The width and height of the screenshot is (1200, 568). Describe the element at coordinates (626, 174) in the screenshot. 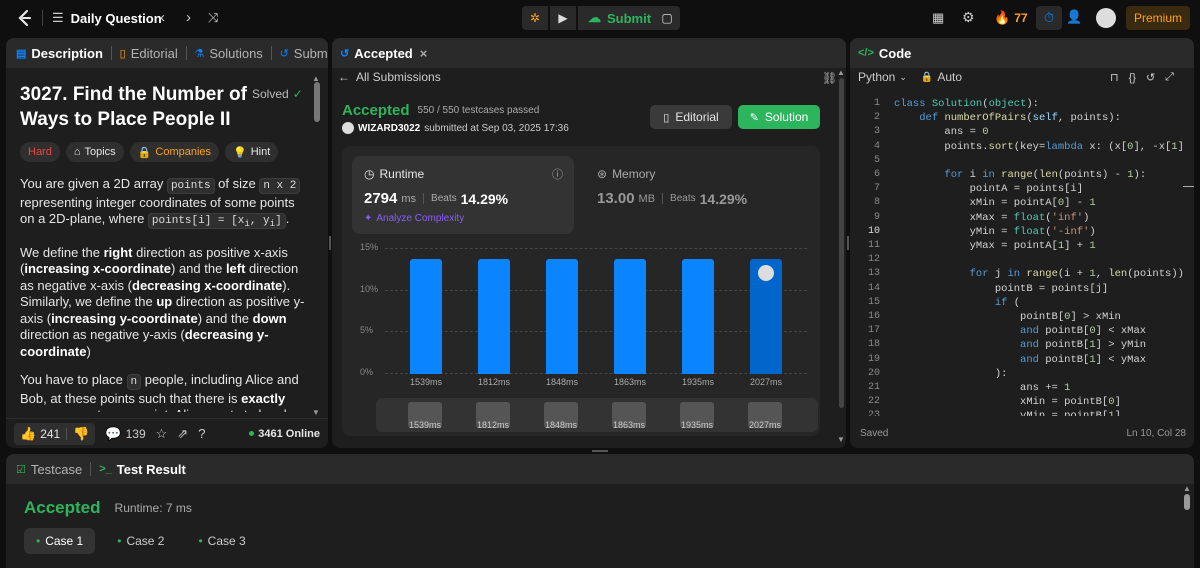

I see `memory-card: ⊛ Memory` at that location.